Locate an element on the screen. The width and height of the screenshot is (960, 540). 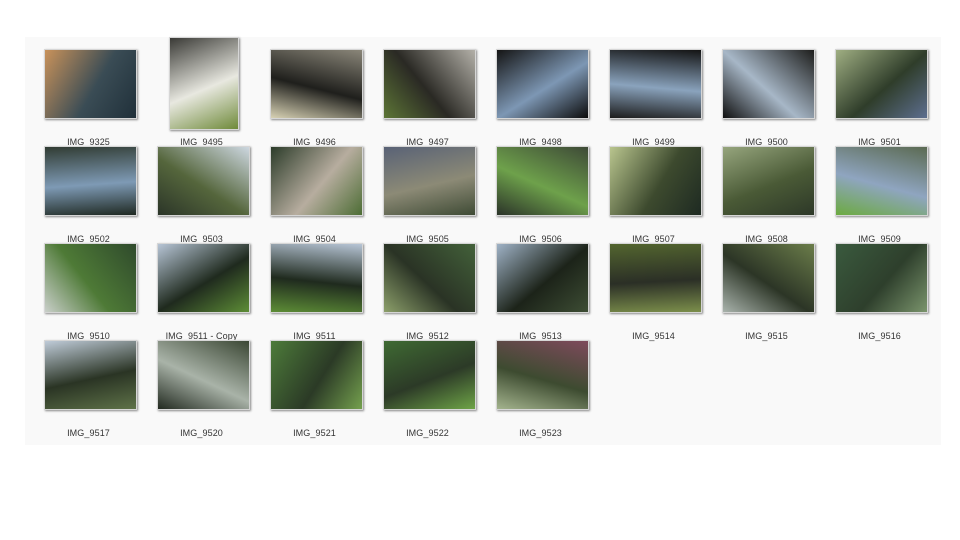
file-item: IMG_9498 is located at coordinates (540, 92).